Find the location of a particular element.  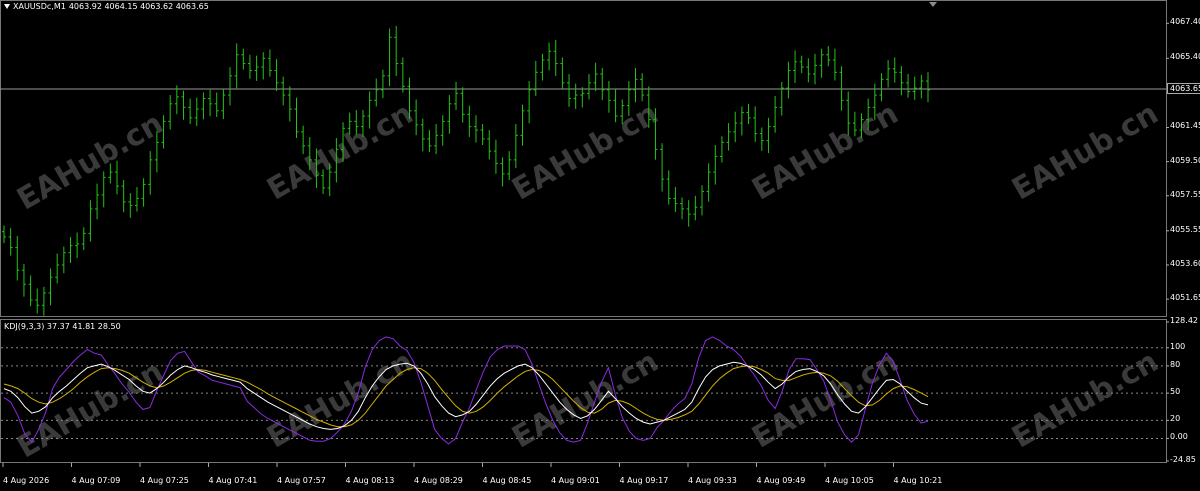

price-axis-label: 4067.40 is located at coordinates (1185, 22).